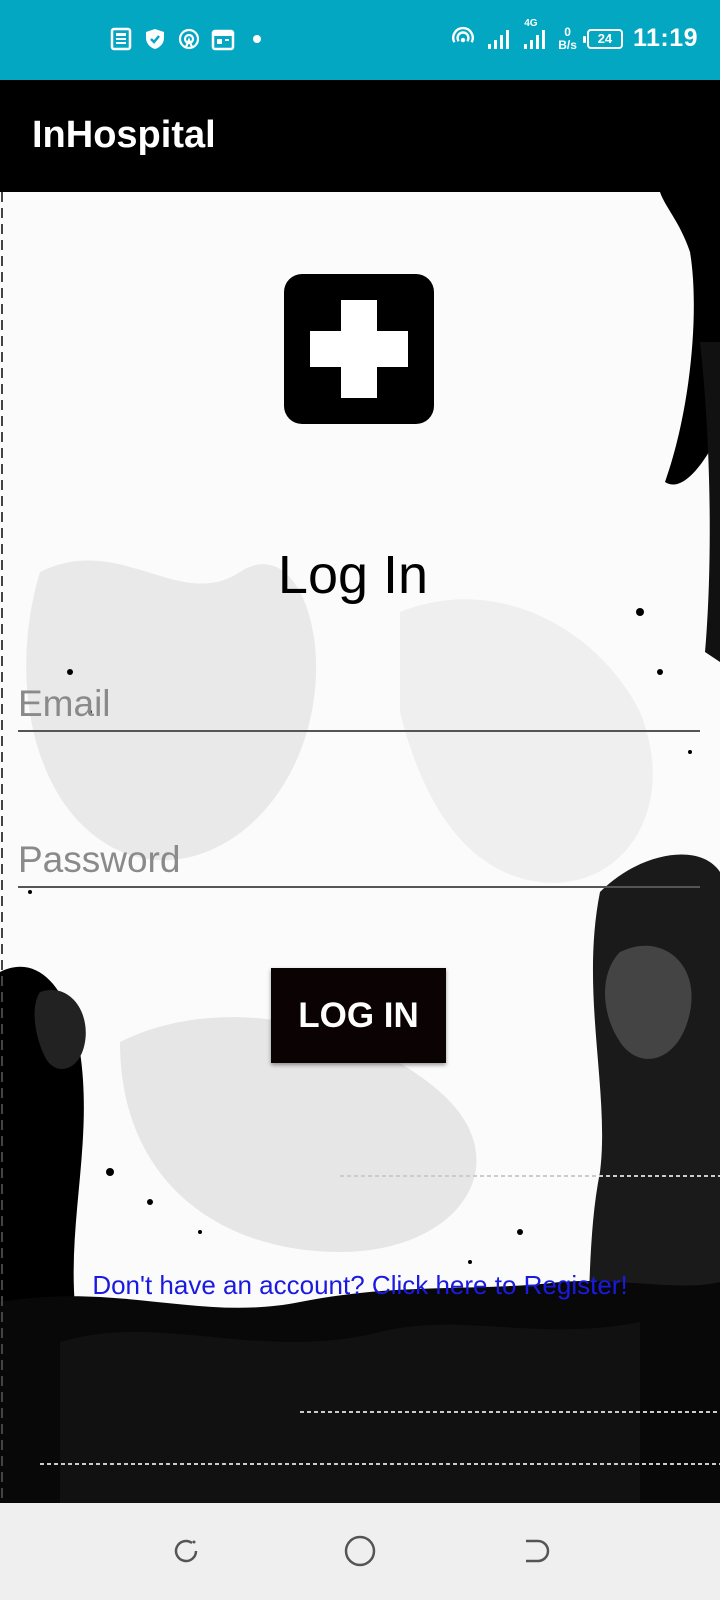 The height and width of the screenshot is (1600, 720). Describe the element at coordinates (605, 38) in the screenshot. I see `battery-level: 24` at that location.